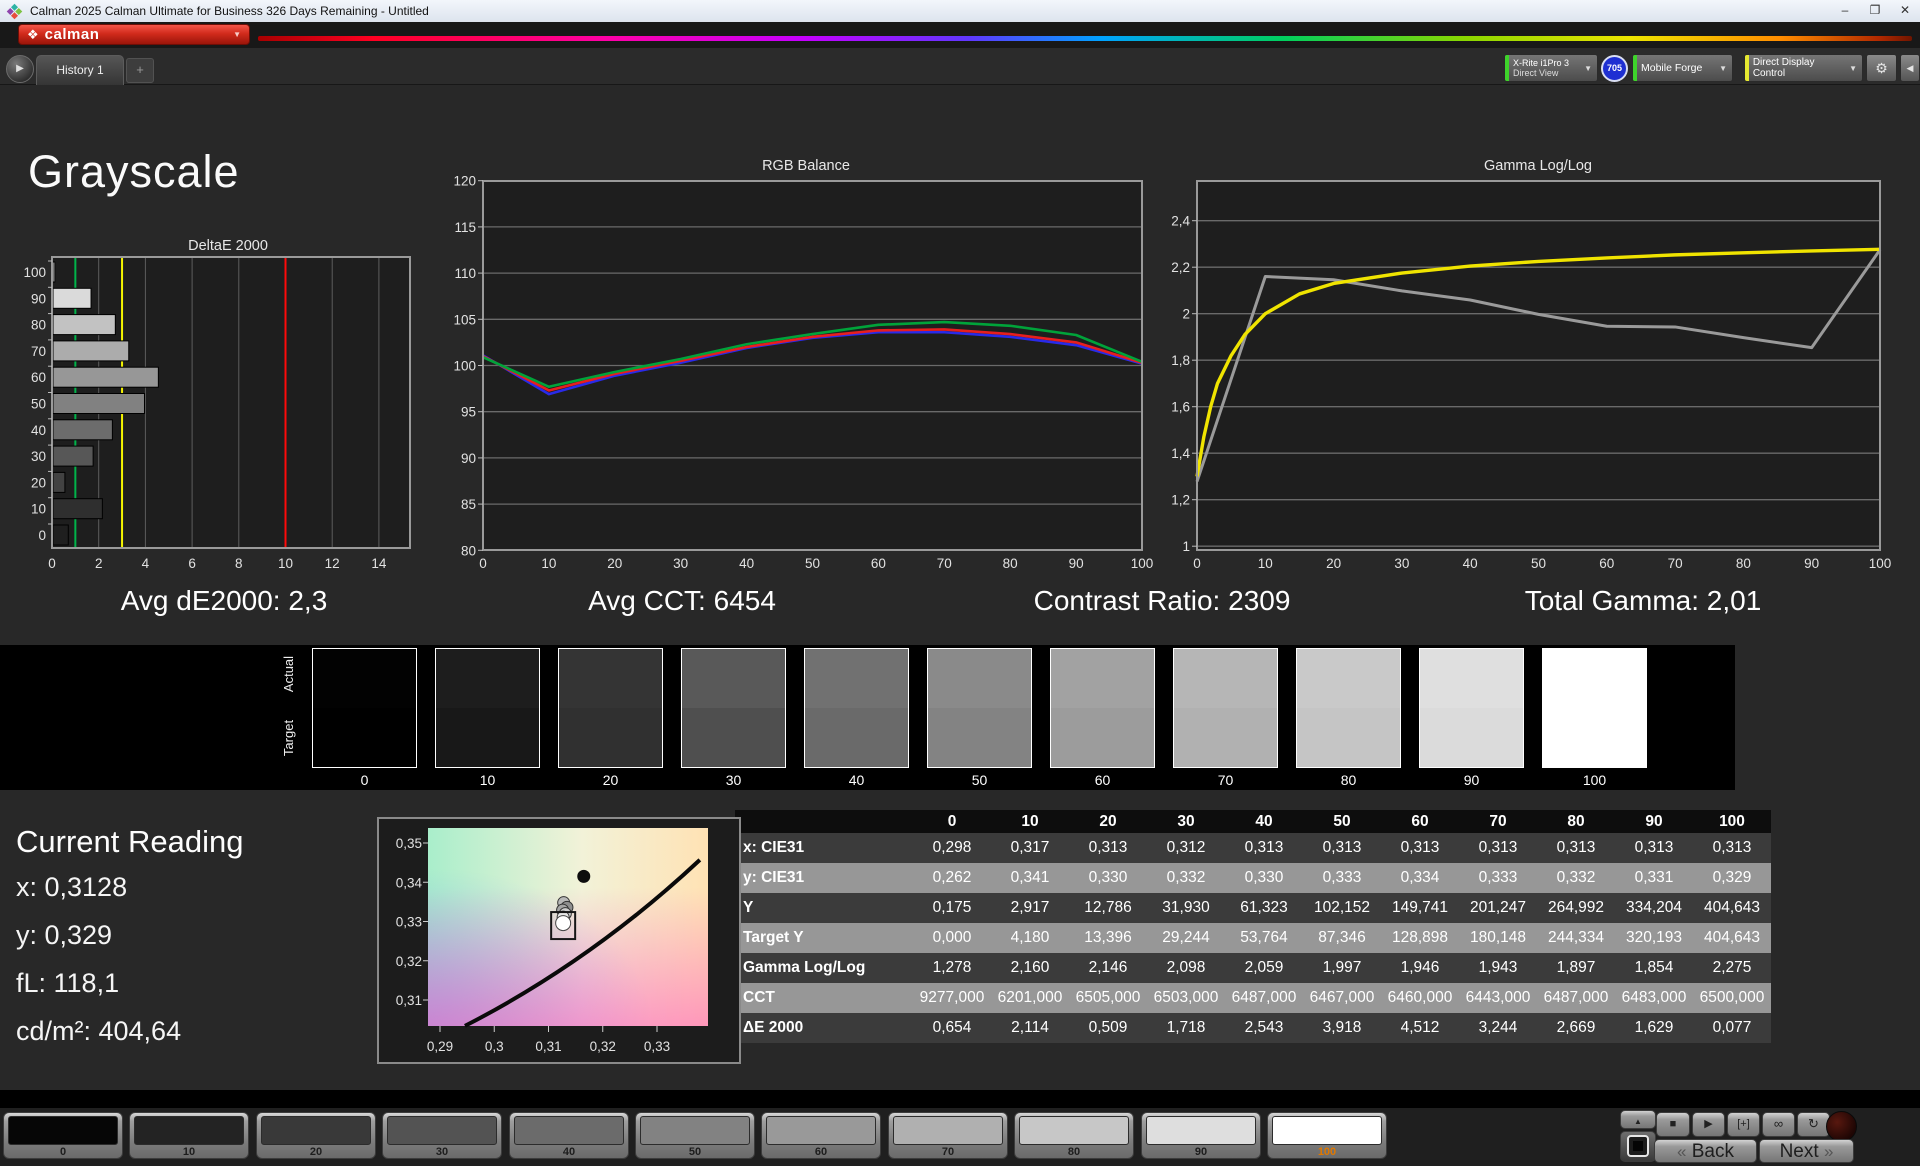 The image size is (1920, 1166). What do you see at coordinates (1732, 938) in the screenshot?
I see `table-cell: 404,643` at bounding box center [1732, 938].